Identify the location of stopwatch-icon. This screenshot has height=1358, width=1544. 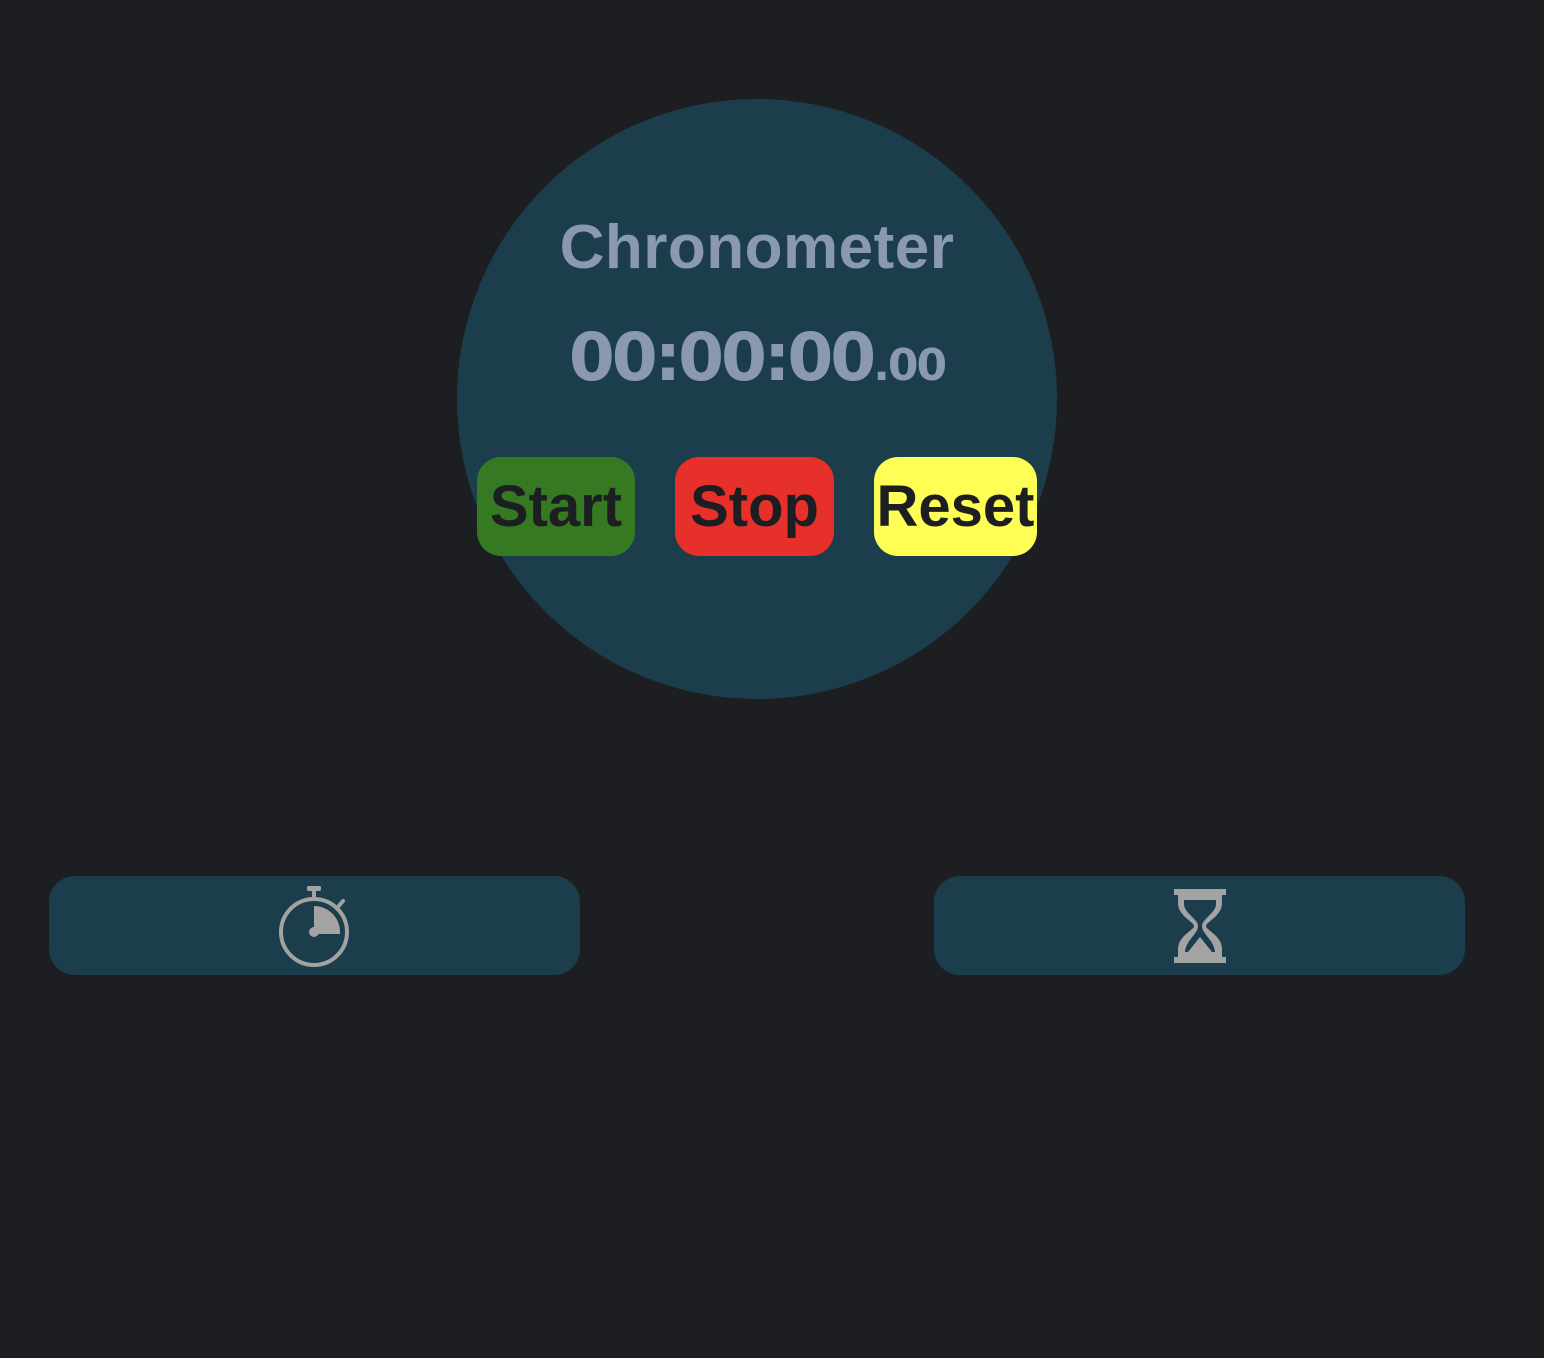
(313, 926).